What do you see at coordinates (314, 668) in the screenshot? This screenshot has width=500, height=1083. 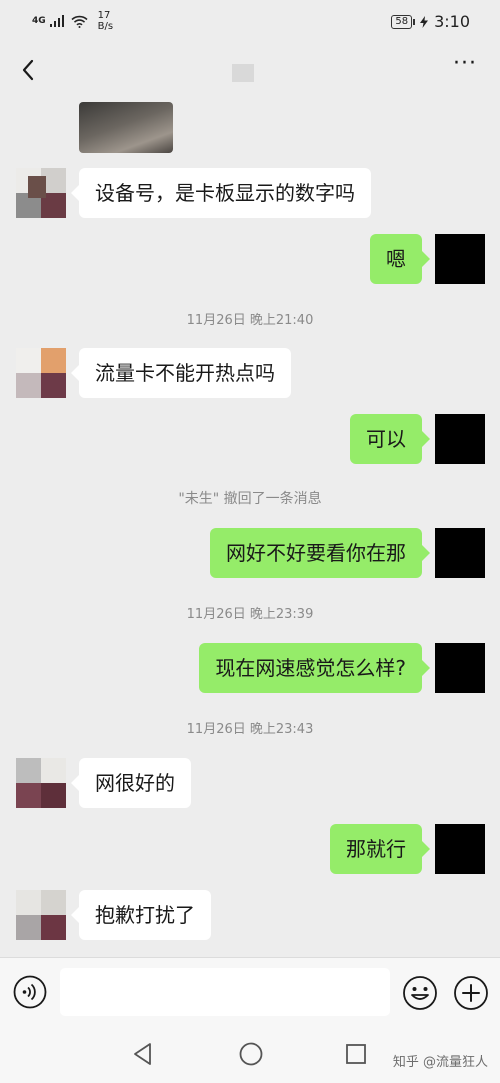 I see `message-bubble: 现在网速感觉怎么样?` at bounding box center [314, 668].